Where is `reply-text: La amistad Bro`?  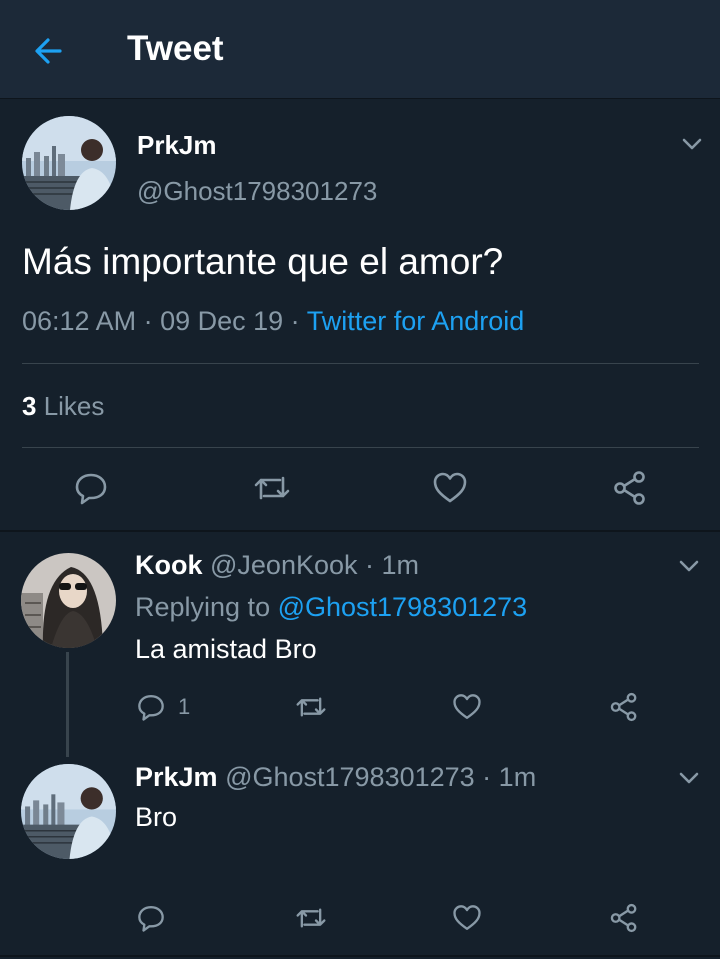
reply-text: La amistad Bro is located at coordinates (226, 649).